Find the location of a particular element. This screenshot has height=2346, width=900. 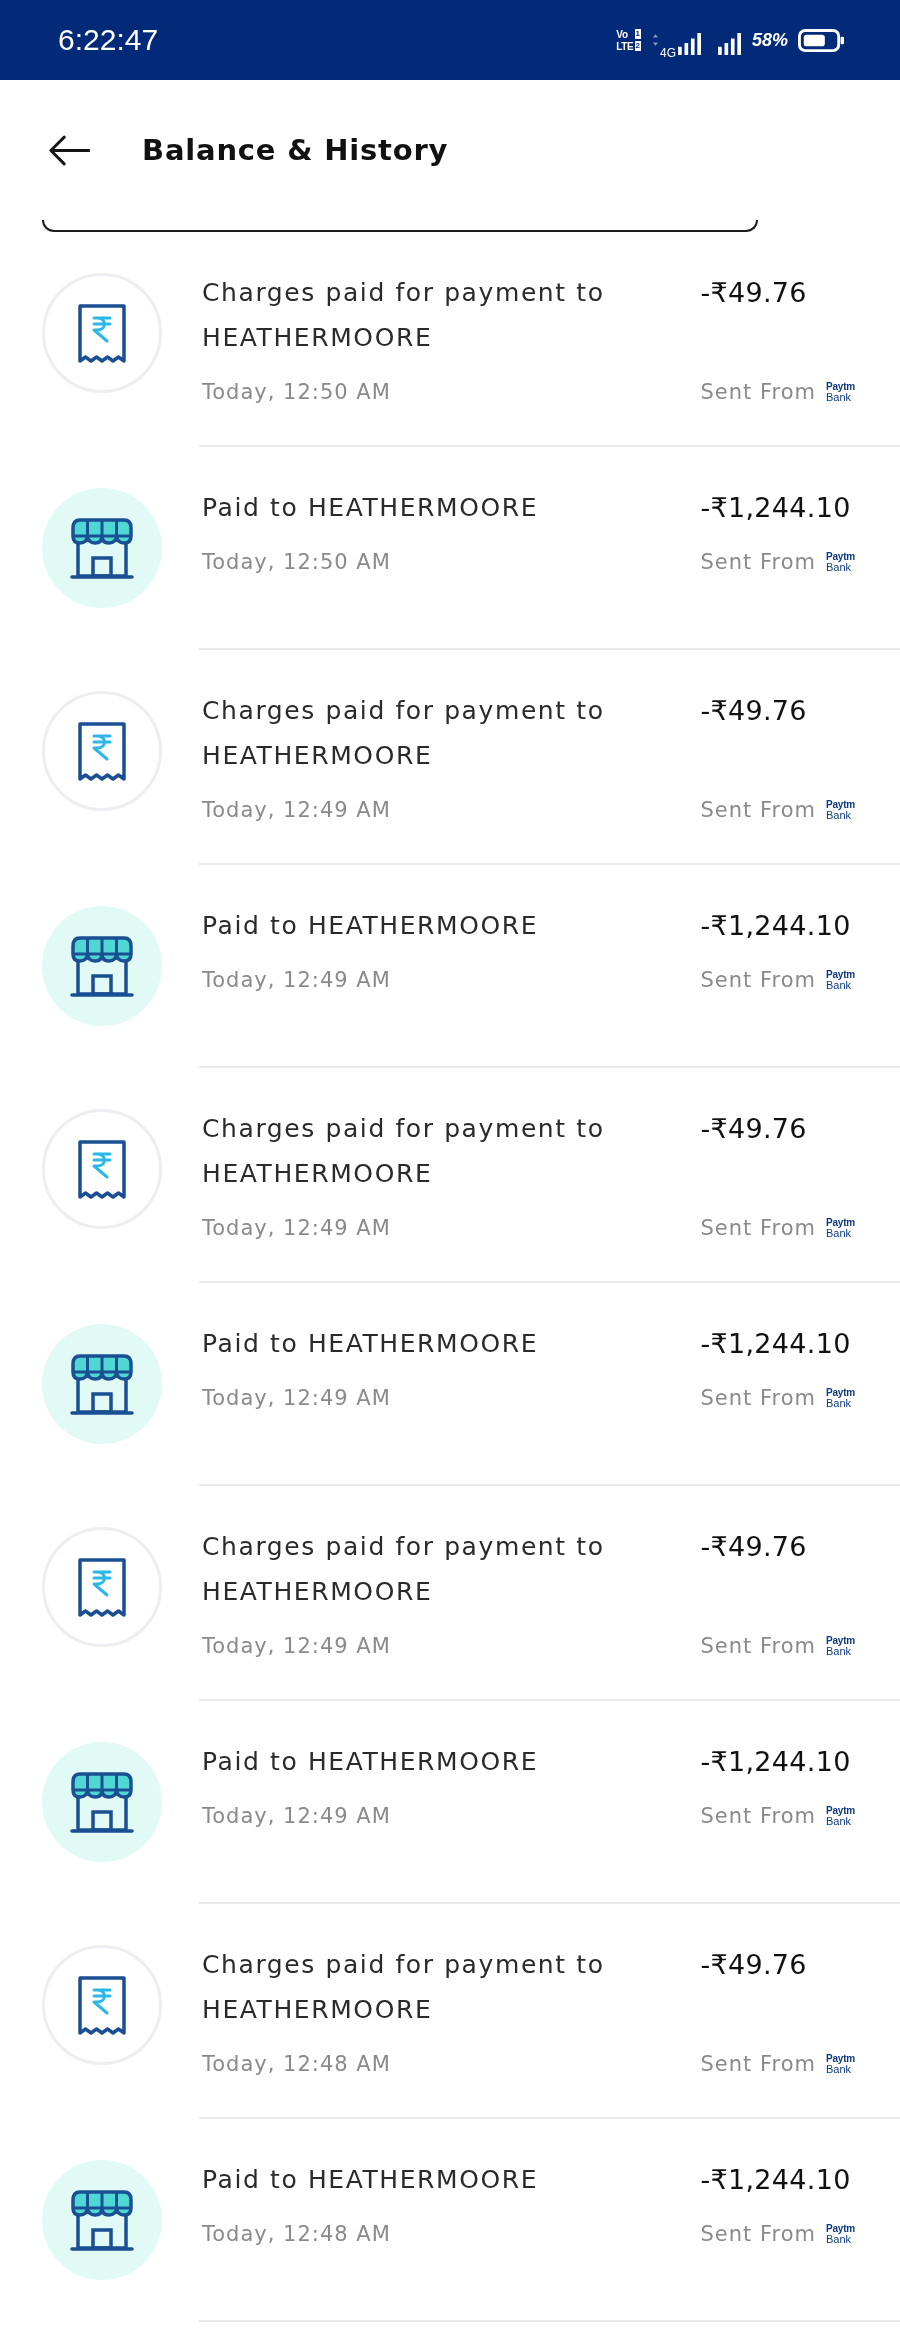

battery-percentage: 58% is located at coordinates (769, 40).